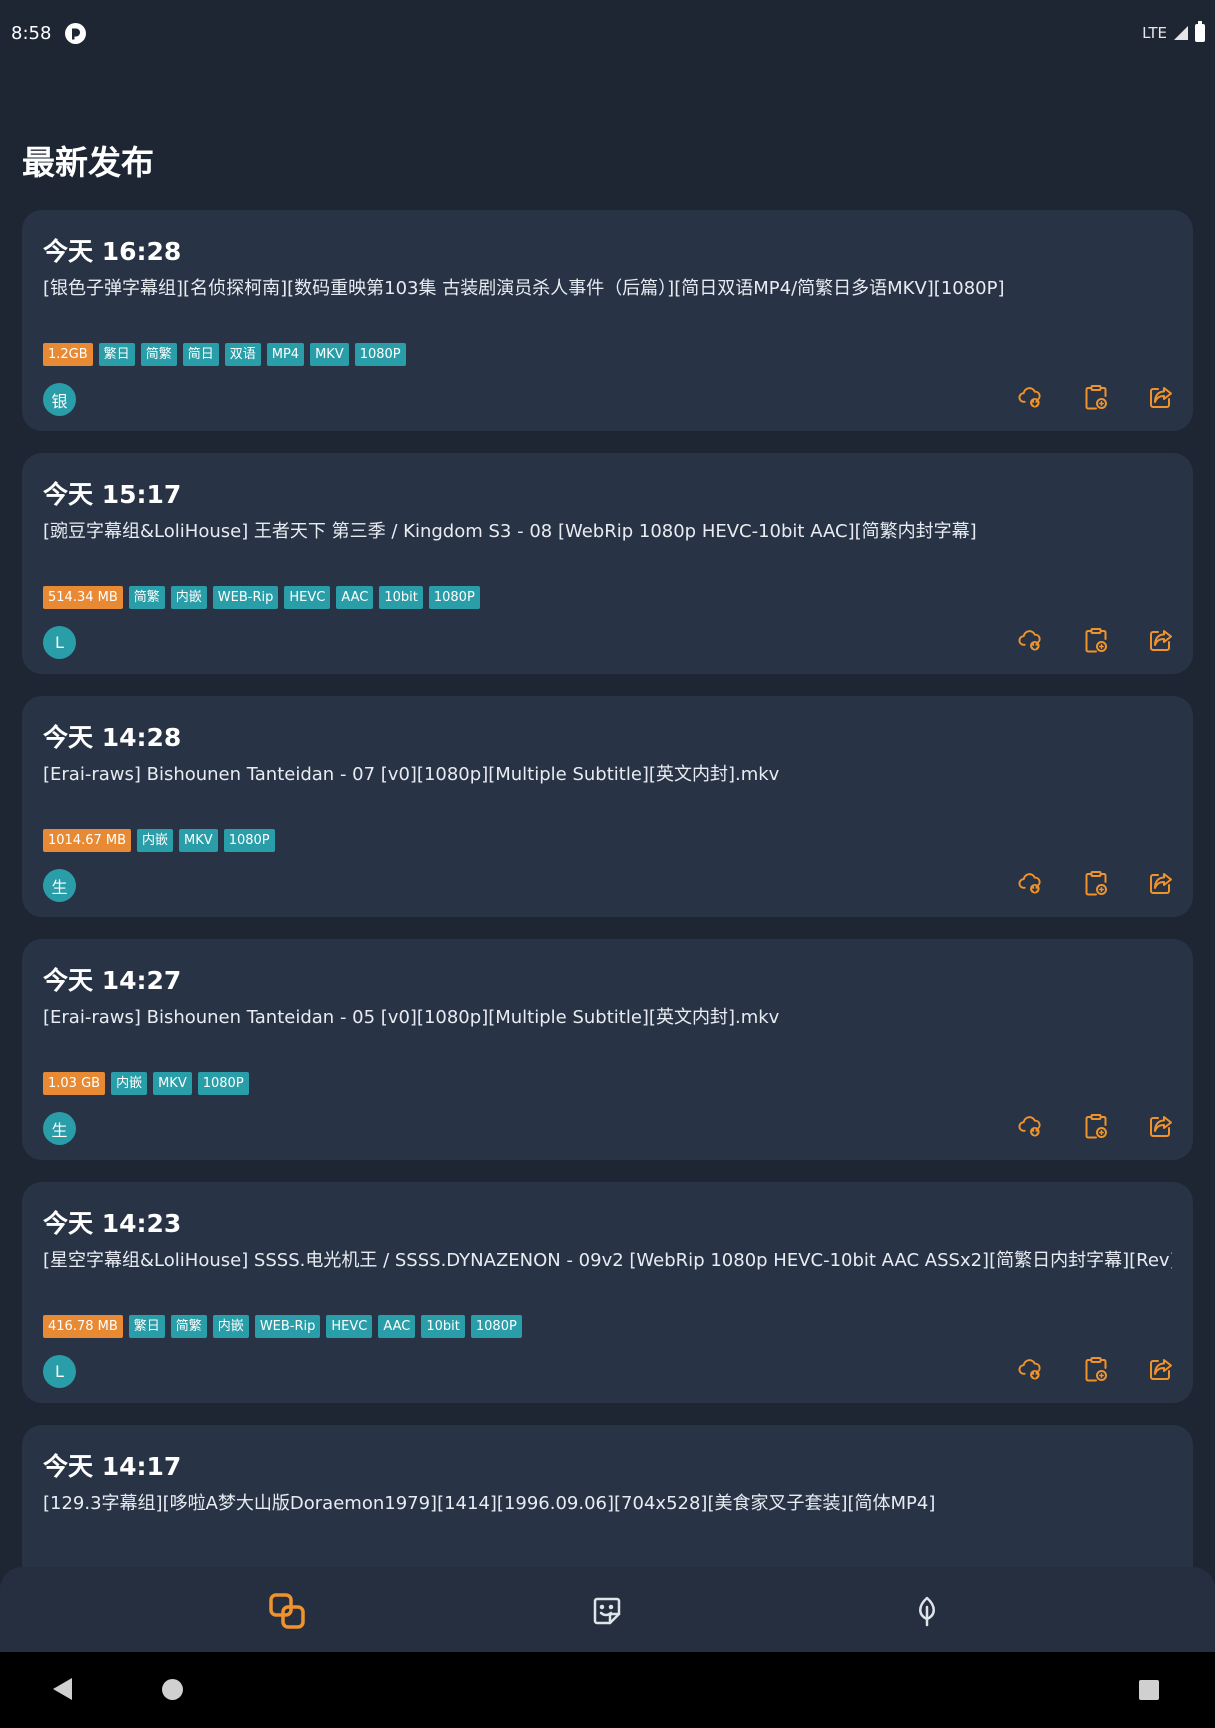 This screenshot has height=1728, width=1215. What do you see at coordinates (112, 1223) in the screenshot?
I see `release-time: 今天 14:23` at bounding box center [112, 1223].